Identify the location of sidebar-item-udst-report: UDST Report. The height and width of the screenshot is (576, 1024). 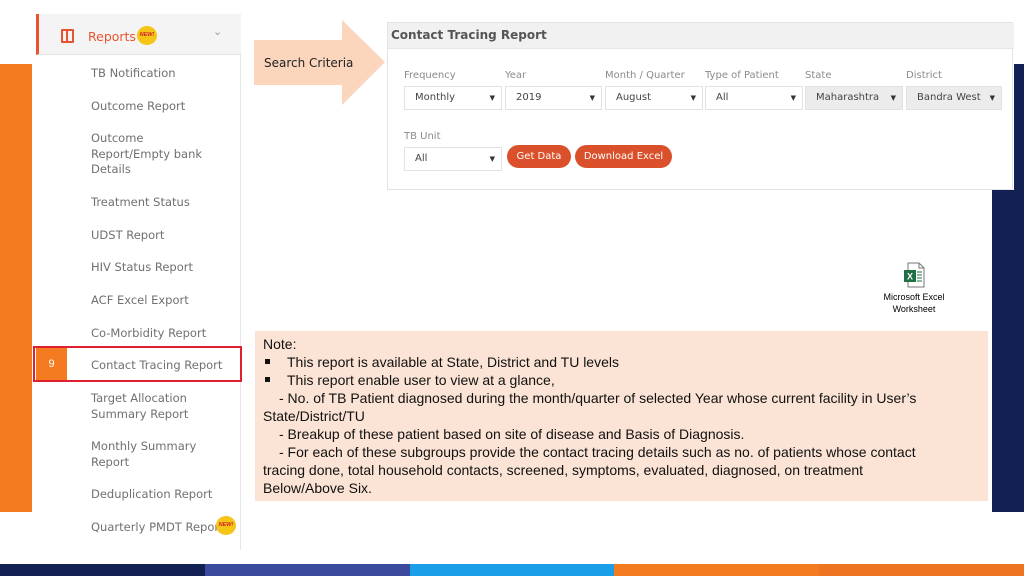
(166, 236).